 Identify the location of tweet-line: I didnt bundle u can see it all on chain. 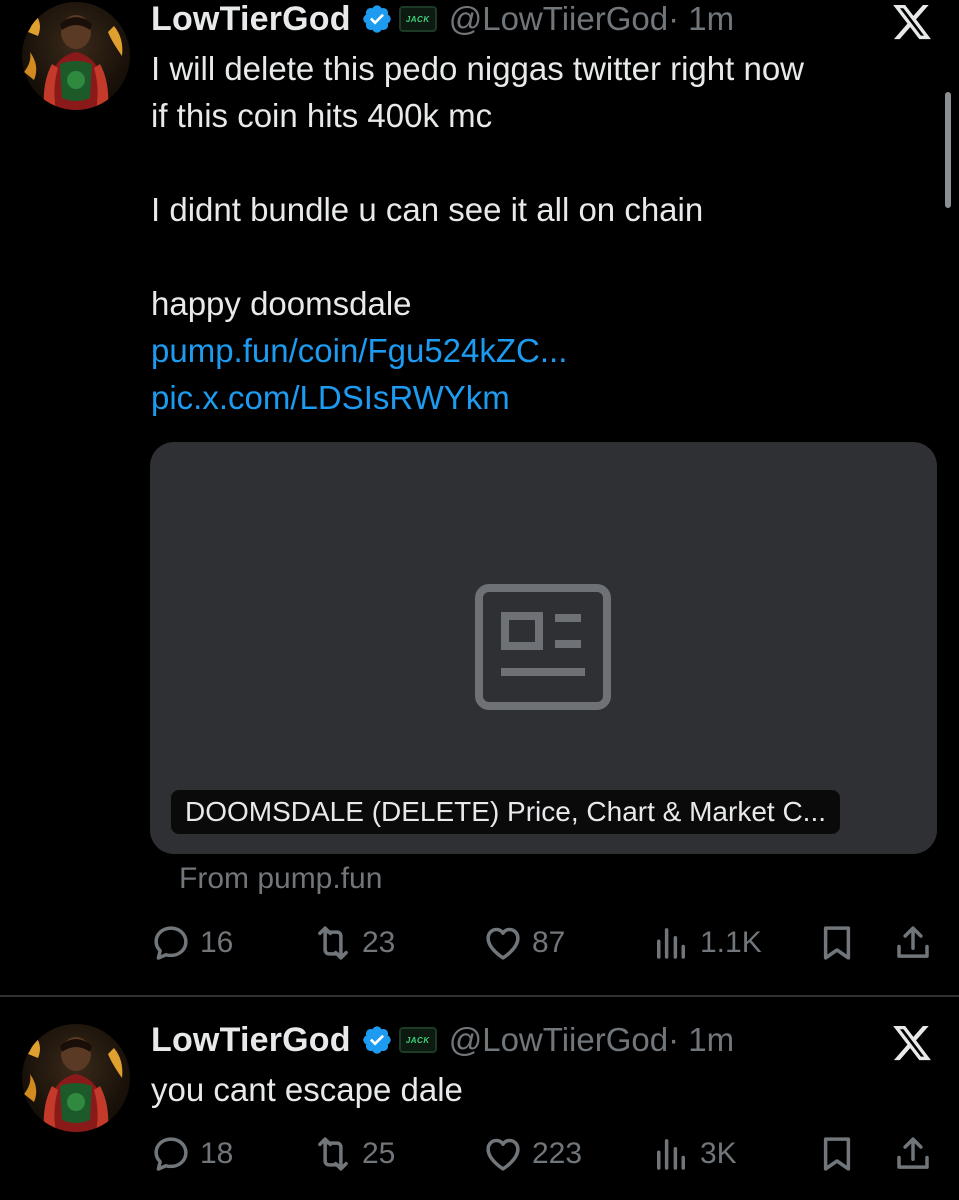
(427, 209).